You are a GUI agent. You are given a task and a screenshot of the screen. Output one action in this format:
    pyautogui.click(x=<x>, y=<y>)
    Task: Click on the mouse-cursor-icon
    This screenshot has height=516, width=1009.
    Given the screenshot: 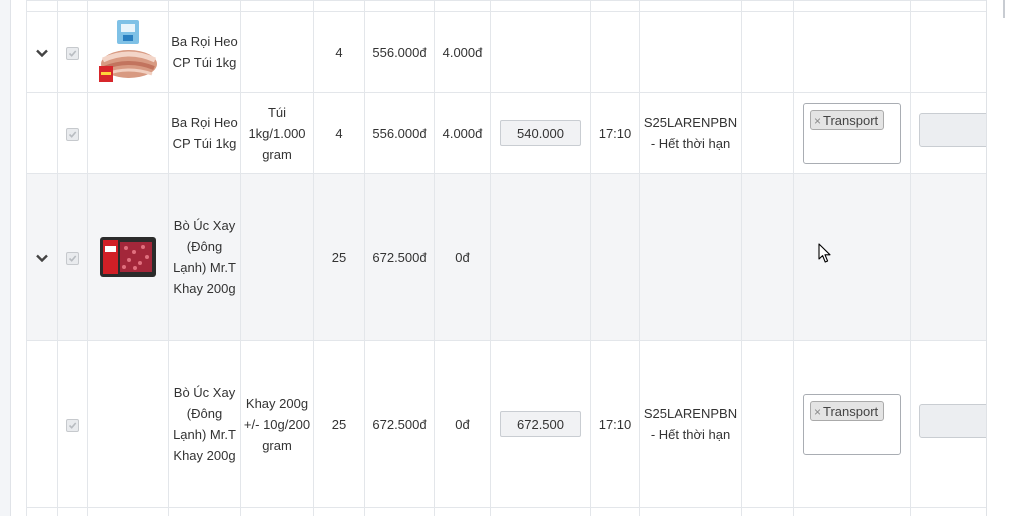 What is the action you would take?
    pyautogui.click(x=824, y=253)
    